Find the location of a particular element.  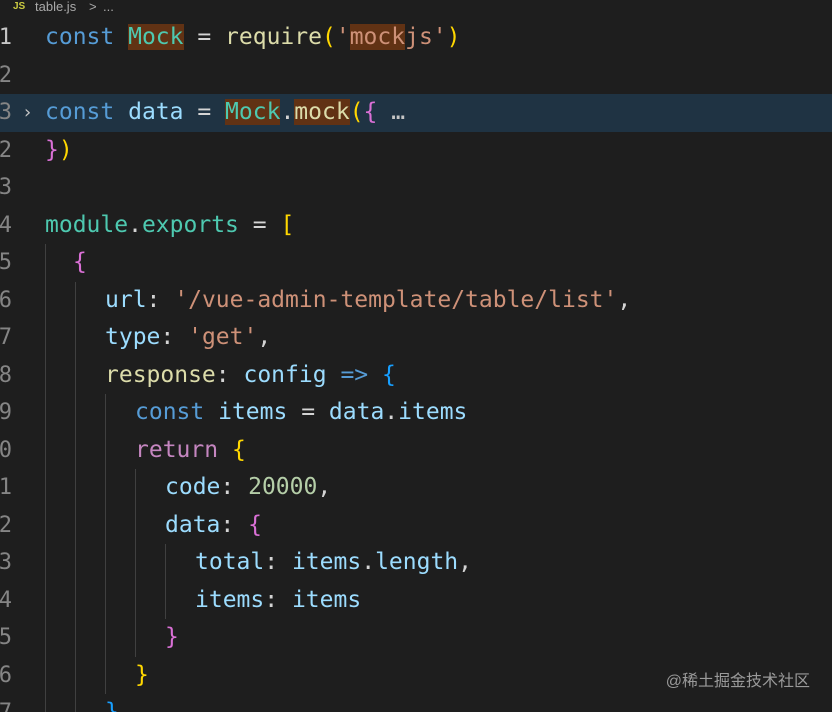

code-line: 2 is located at coordinates (416, 76).